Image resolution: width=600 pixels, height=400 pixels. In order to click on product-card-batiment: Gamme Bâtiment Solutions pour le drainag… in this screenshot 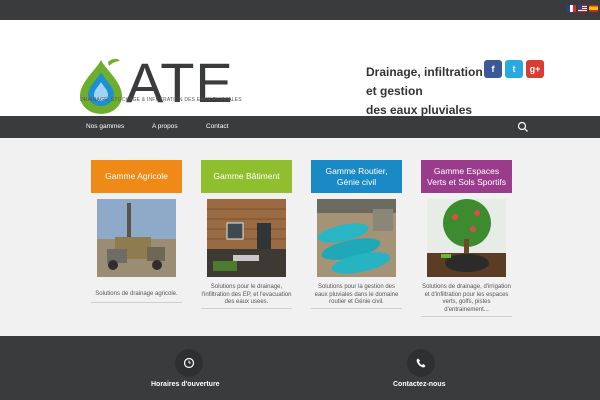, I will do `click(246, 234)`.